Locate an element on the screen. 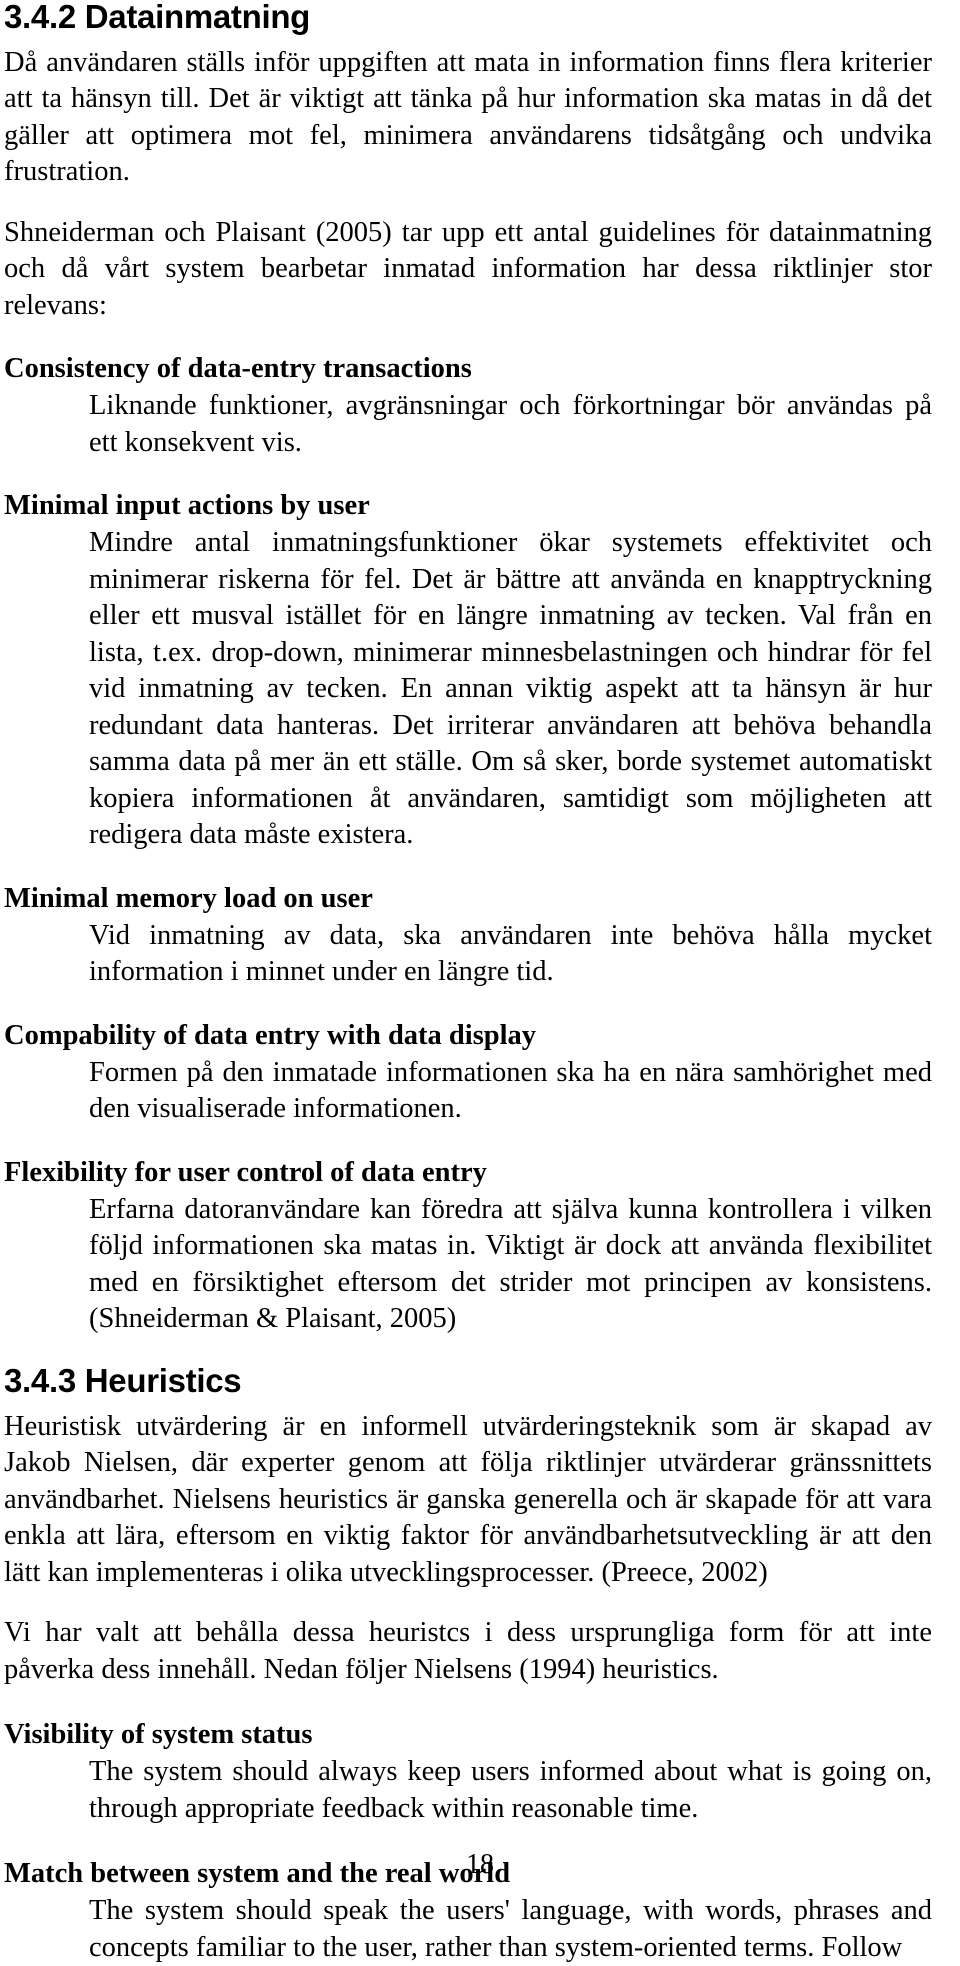  guideline-title: Minimal memory load on user is located at coordinates (188, 898).